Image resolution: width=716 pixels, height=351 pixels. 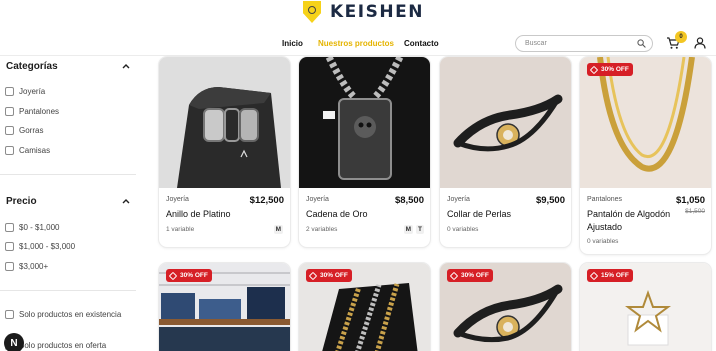 What do you see at coordinates (292, 43) in the screenshot?
I see `nav-link-inicio: Inicio` at bounding box center [292, 43].